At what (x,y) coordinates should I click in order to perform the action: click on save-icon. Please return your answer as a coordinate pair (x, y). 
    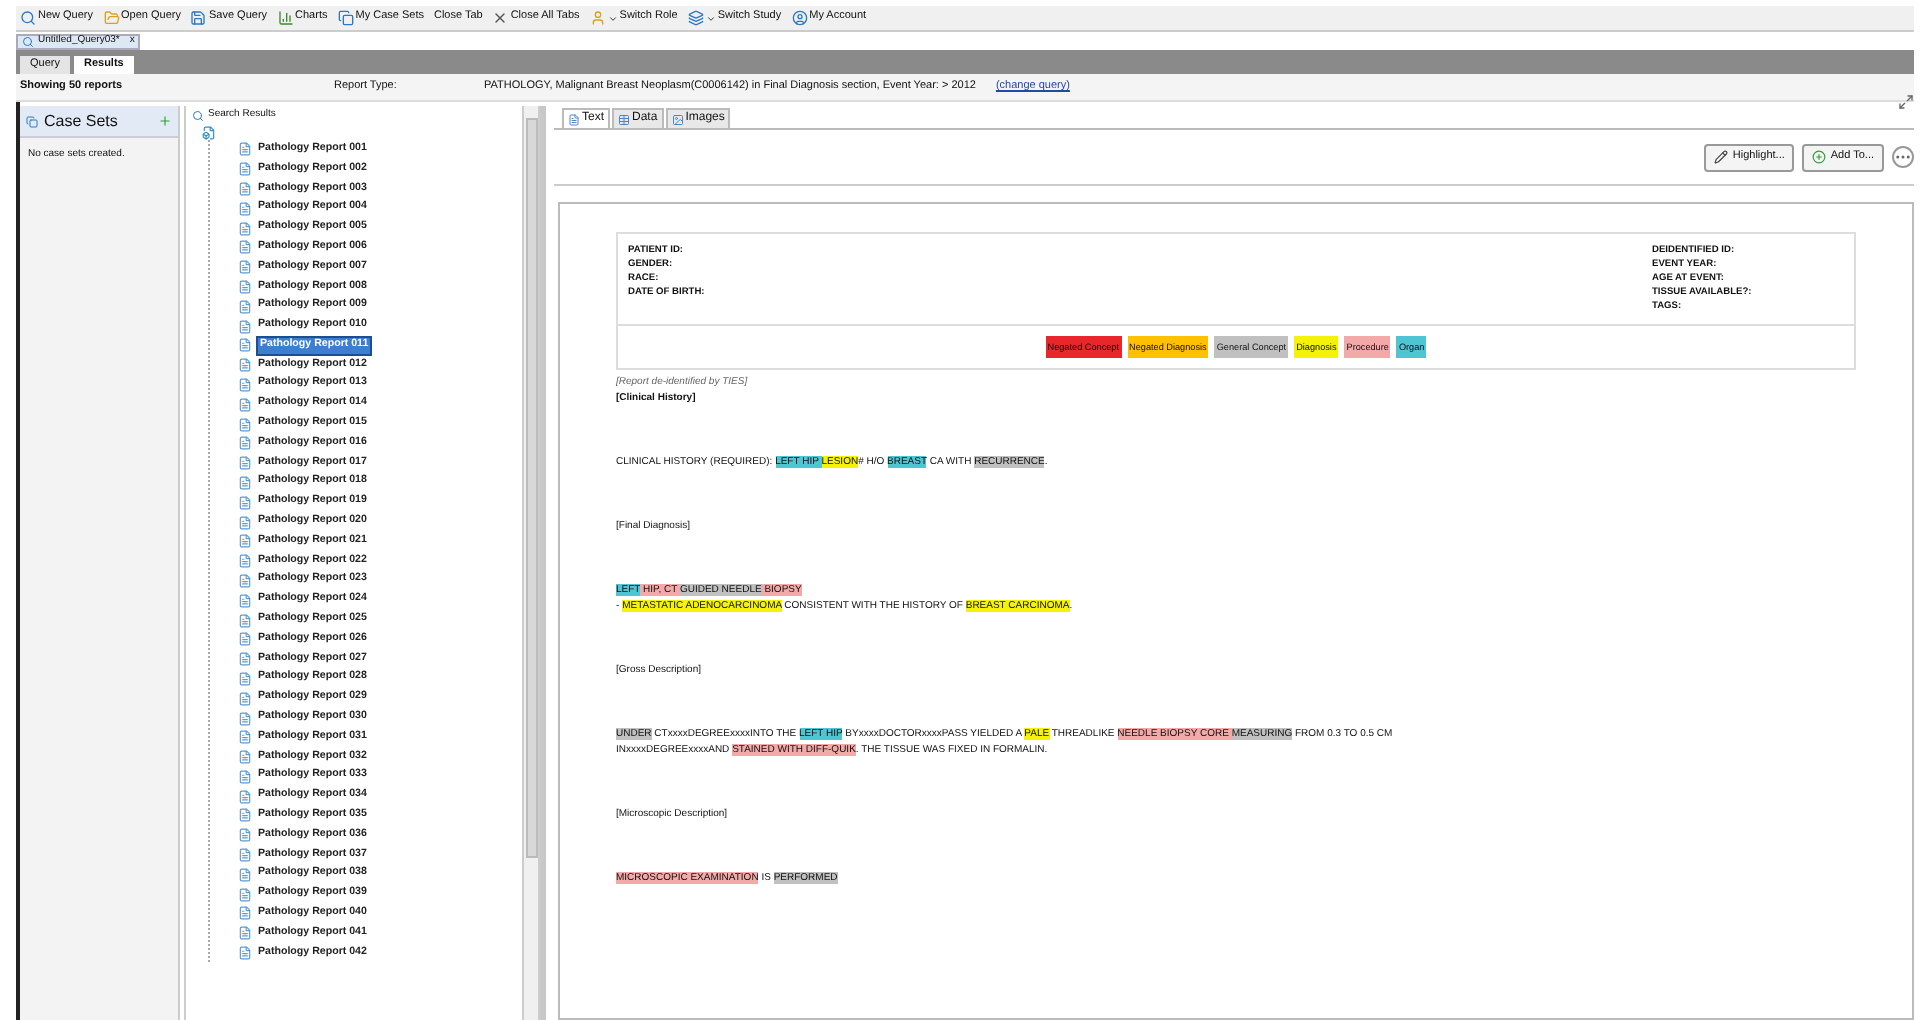
    Looking at the image, I should click on (198, 18).